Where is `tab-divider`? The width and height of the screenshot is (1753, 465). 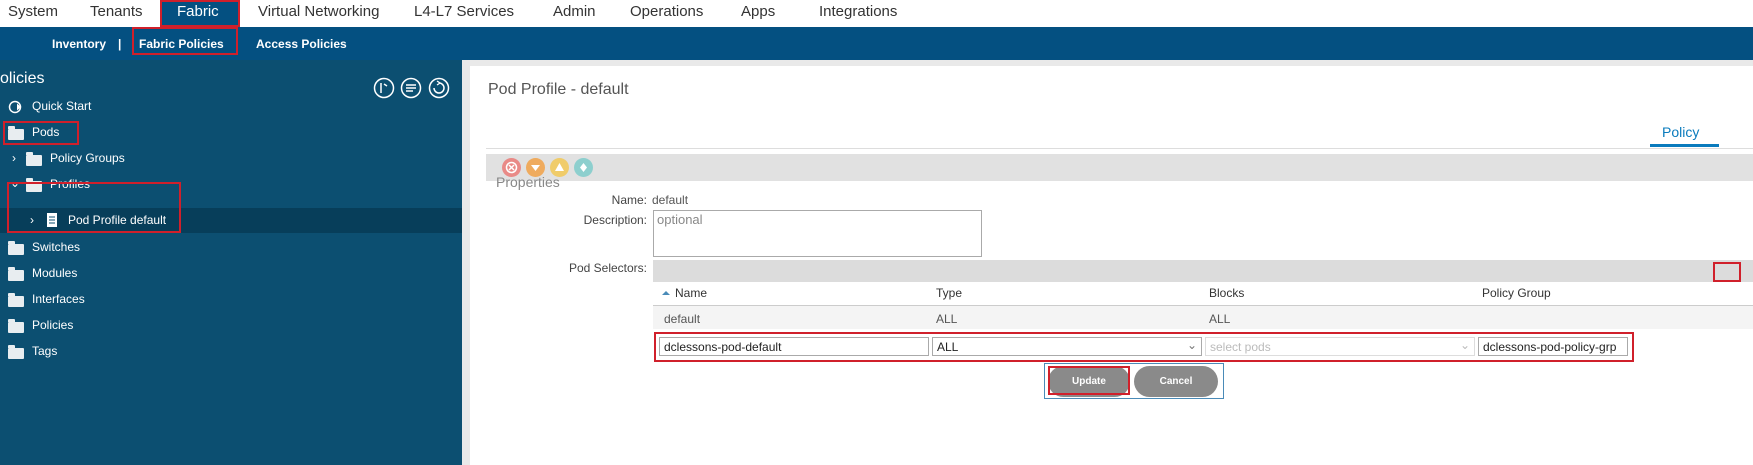 tab-divider is located at coordinates (1119, 148).